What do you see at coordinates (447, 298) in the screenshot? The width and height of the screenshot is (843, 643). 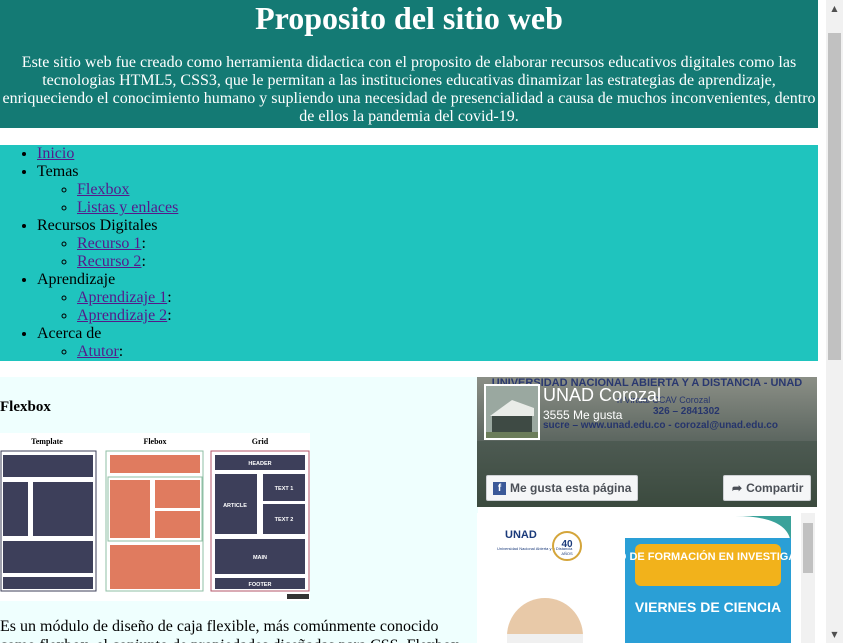 I see `nav-item-aprendizaje1: Aprendizaje 1:` at bounding box center [447, 298].